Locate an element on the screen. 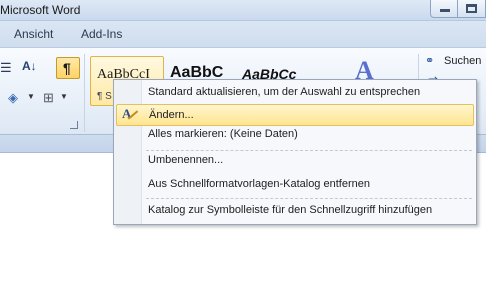 The image size is (486, 300). minimize-icon is located at coordinates (445, 10).